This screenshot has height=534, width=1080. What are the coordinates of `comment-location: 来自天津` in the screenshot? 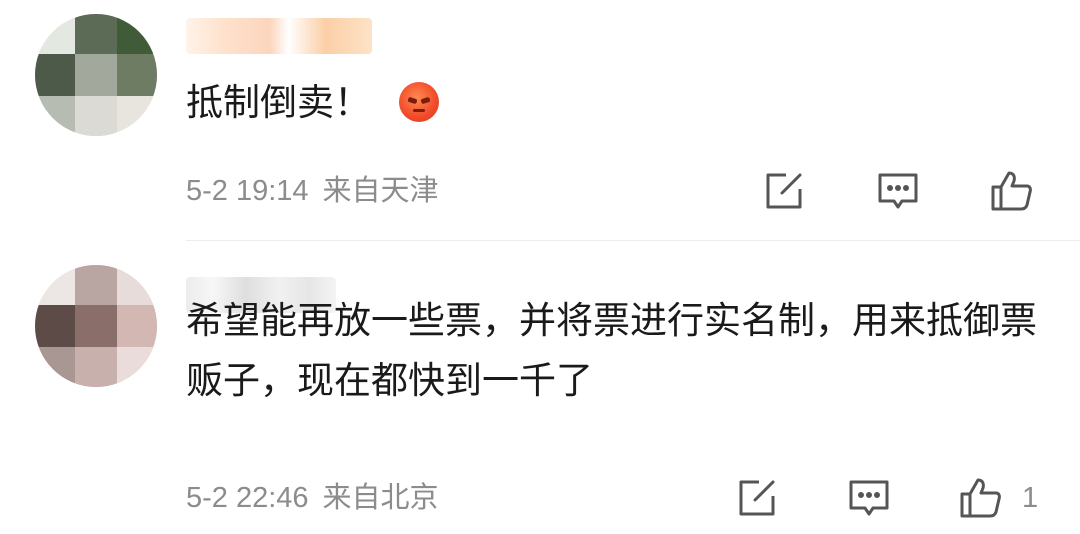 It's located at (380, 191).